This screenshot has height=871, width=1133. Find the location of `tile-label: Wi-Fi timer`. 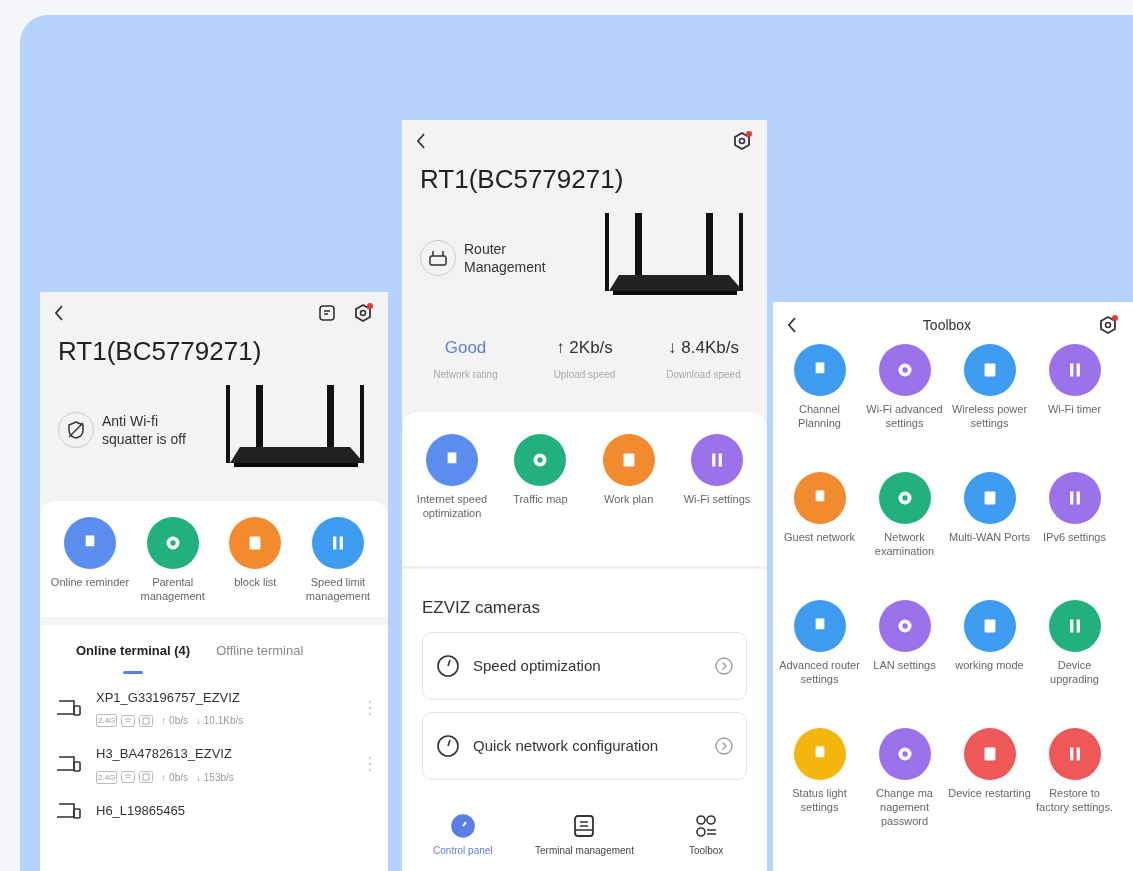

tile-label: Wi-Fi timer is located at coordinates (1074, 409).